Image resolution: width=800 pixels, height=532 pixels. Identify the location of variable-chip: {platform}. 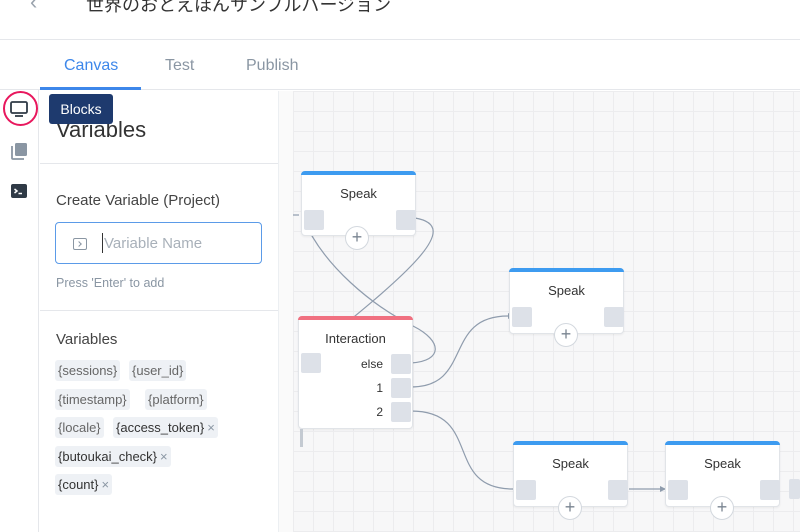
(176, 399).